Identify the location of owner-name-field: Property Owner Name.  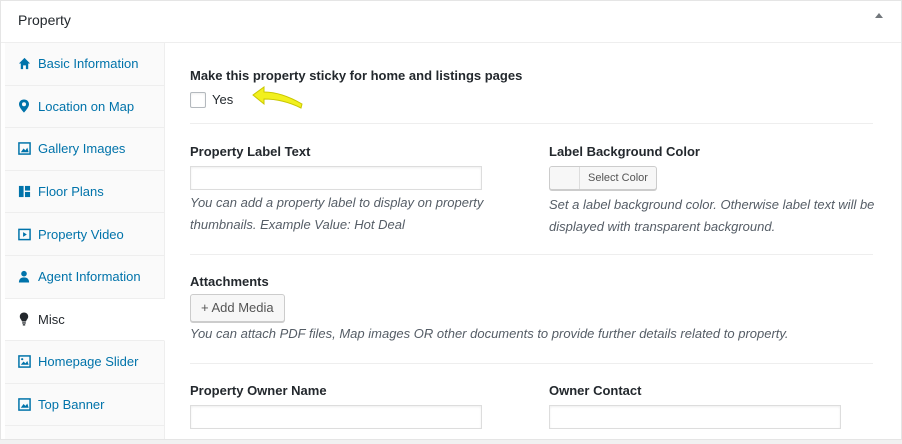
(336, 406).